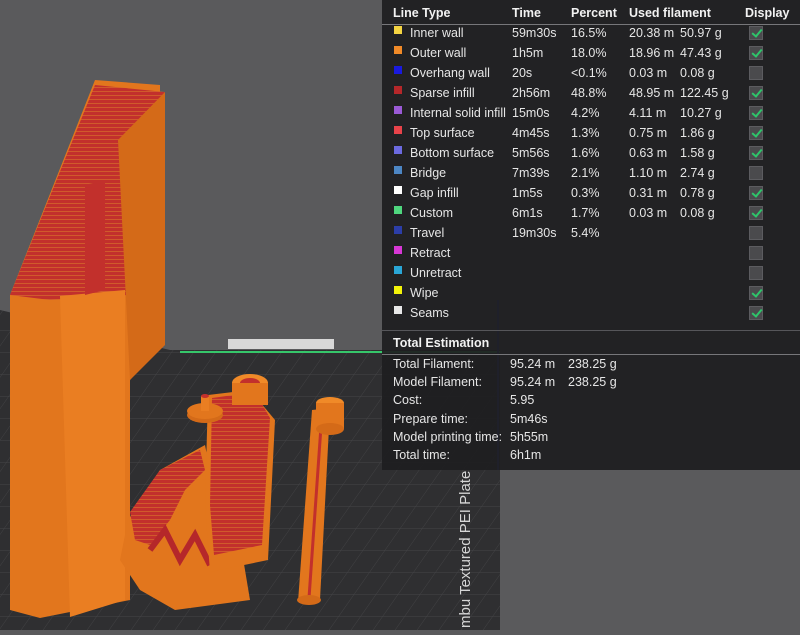 The height and width of the screenshot is (635, 800). Describe the element at coordinates (450, 73) in the screenshot. I see `line-type-label: Overhang wall` at that location.